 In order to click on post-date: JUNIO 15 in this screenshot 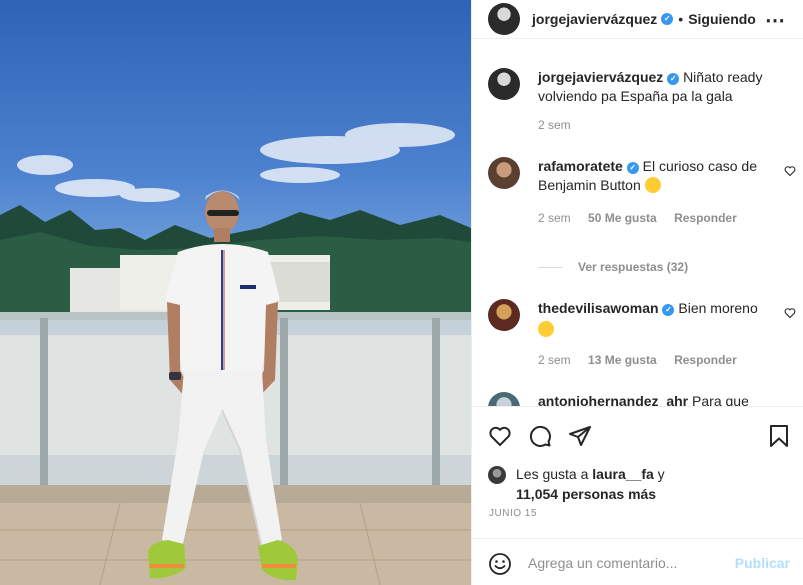, I will do `click(513, 513)`.